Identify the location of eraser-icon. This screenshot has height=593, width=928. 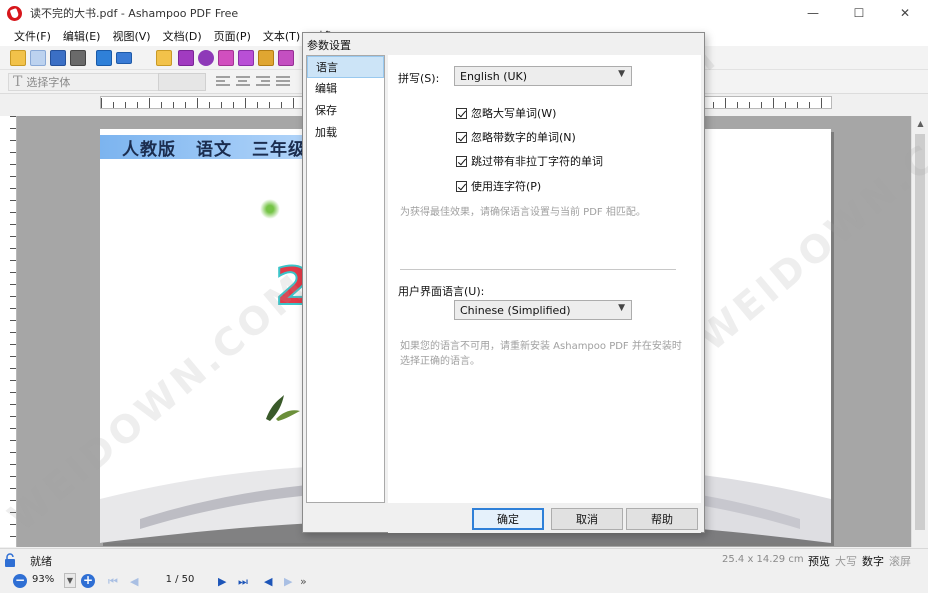
(286, 58).